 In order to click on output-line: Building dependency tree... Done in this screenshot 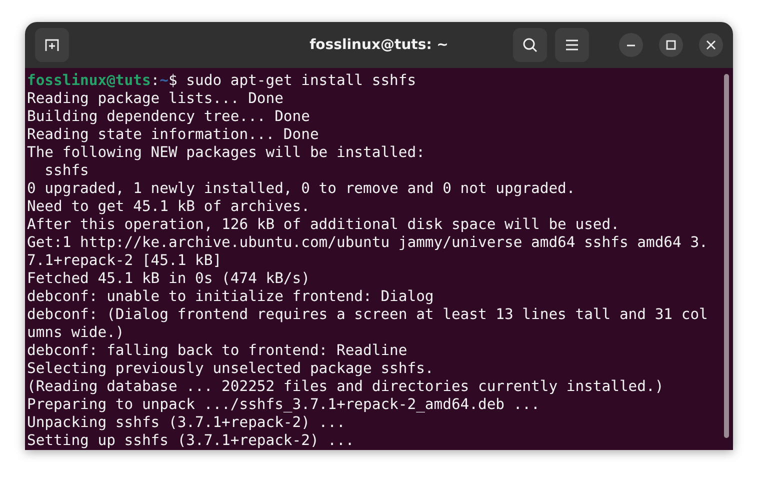, I will do `click(169, 117)`.